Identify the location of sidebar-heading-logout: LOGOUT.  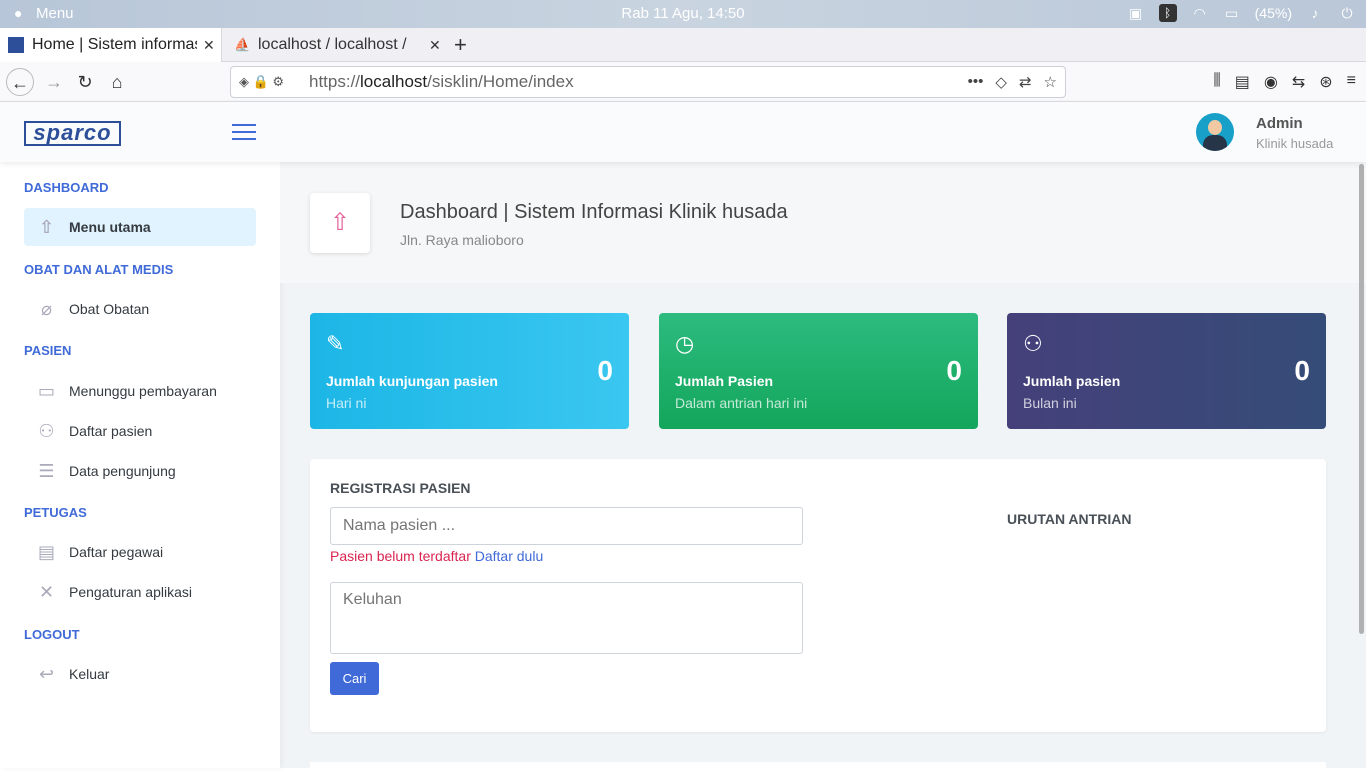
(52, 634).